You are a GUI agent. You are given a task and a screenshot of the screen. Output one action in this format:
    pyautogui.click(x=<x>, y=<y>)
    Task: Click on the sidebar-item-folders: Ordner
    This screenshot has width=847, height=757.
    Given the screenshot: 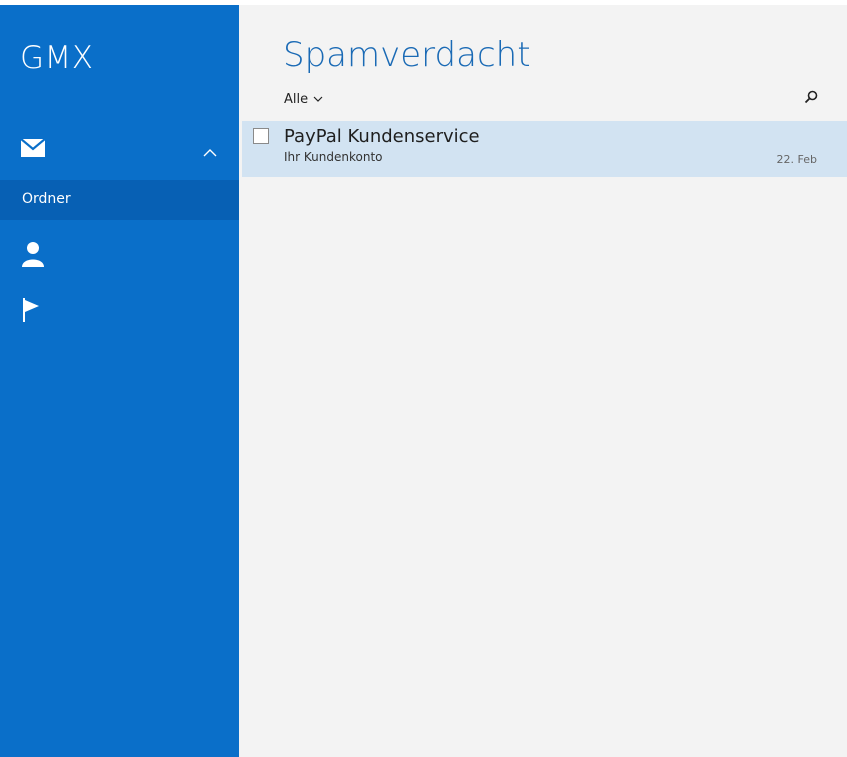 What is the action you would take?
    pyautogui.click(x=119, y=200)
    